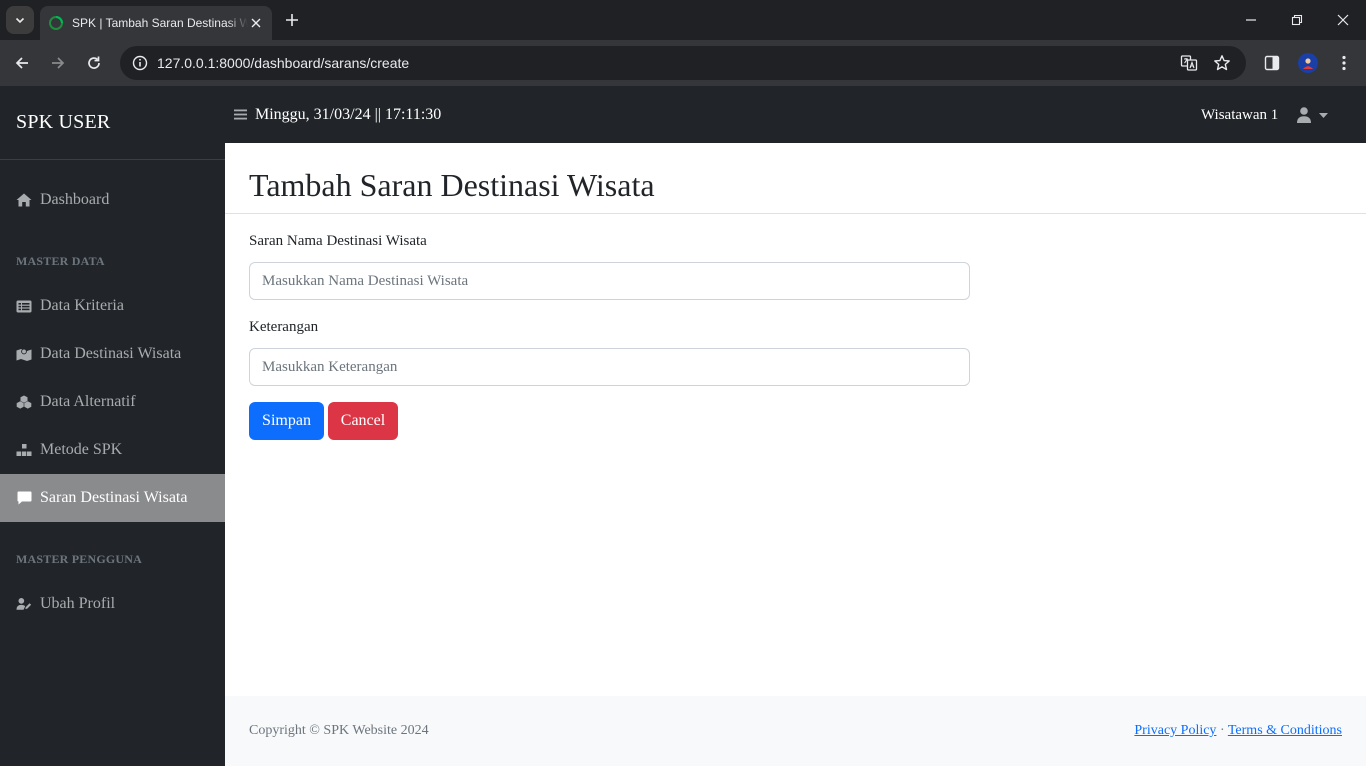  I want to click on home-icon, so click(24, 200).